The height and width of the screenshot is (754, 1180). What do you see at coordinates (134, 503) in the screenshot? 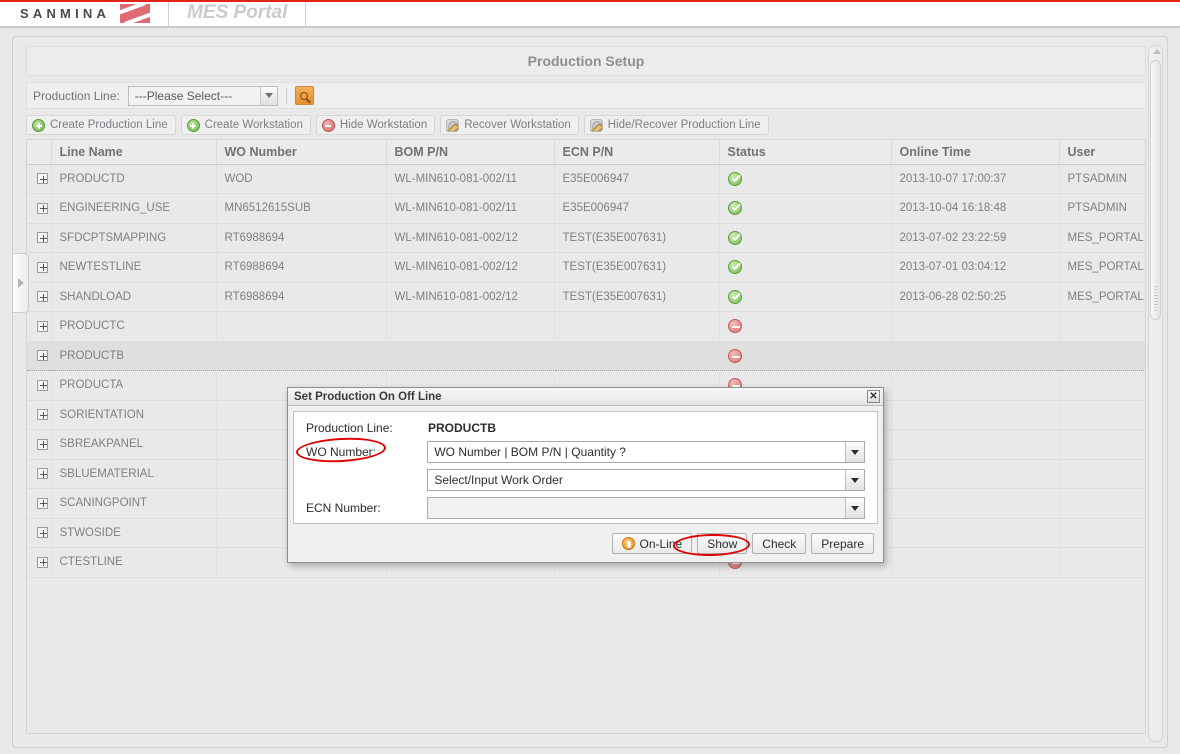
I see `cell-line-name: SCANINGPOINT` at bounding box center [134, 503].